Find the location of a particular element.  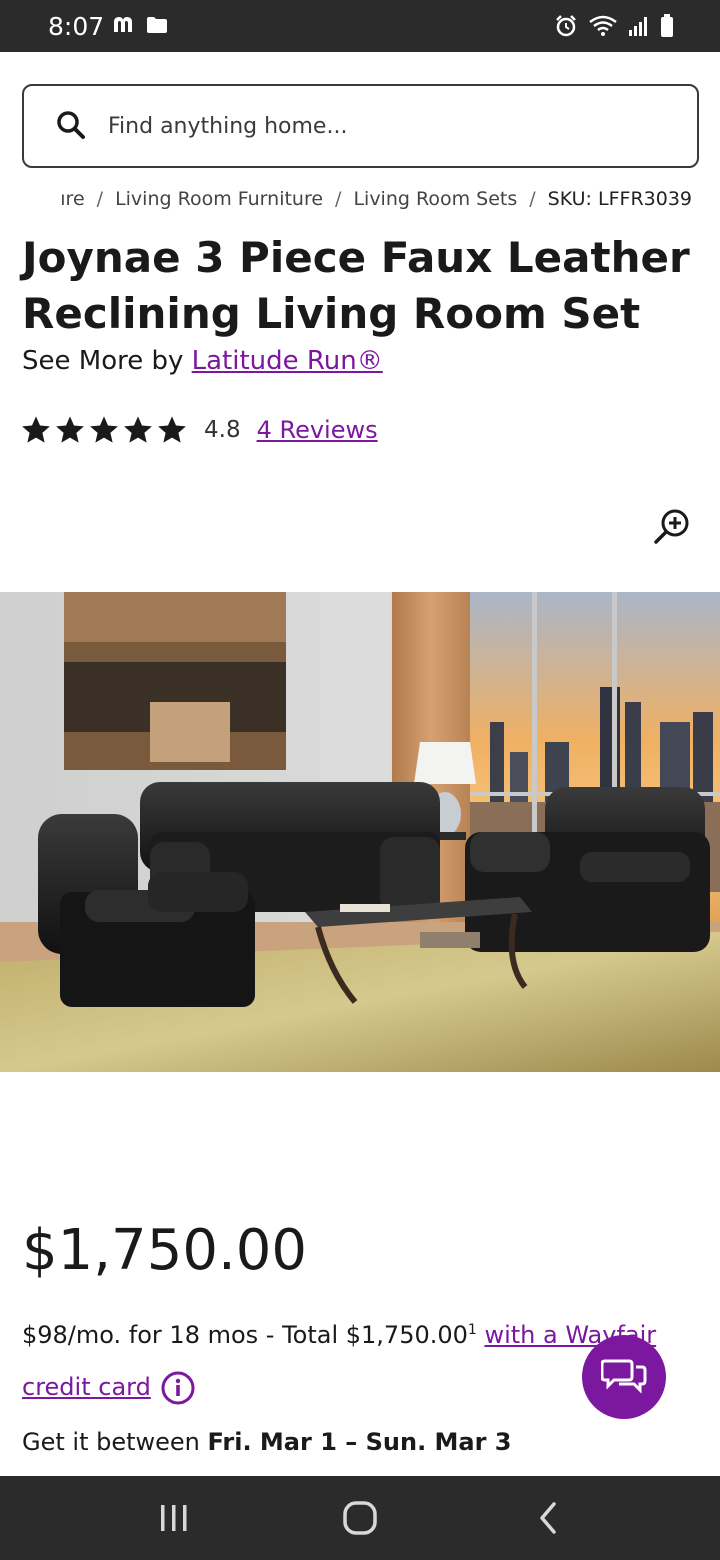

status-time: 8:07 is located at coordinates (76, 26).